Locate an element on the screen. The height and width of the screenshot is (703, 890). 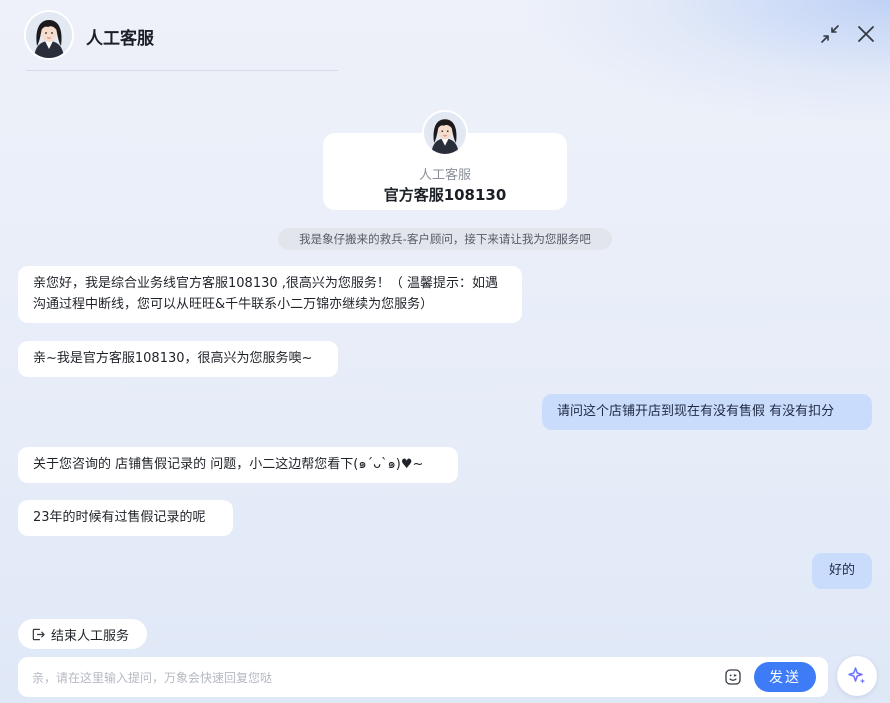
sparkle-icon is located at coordinates (856, 675).